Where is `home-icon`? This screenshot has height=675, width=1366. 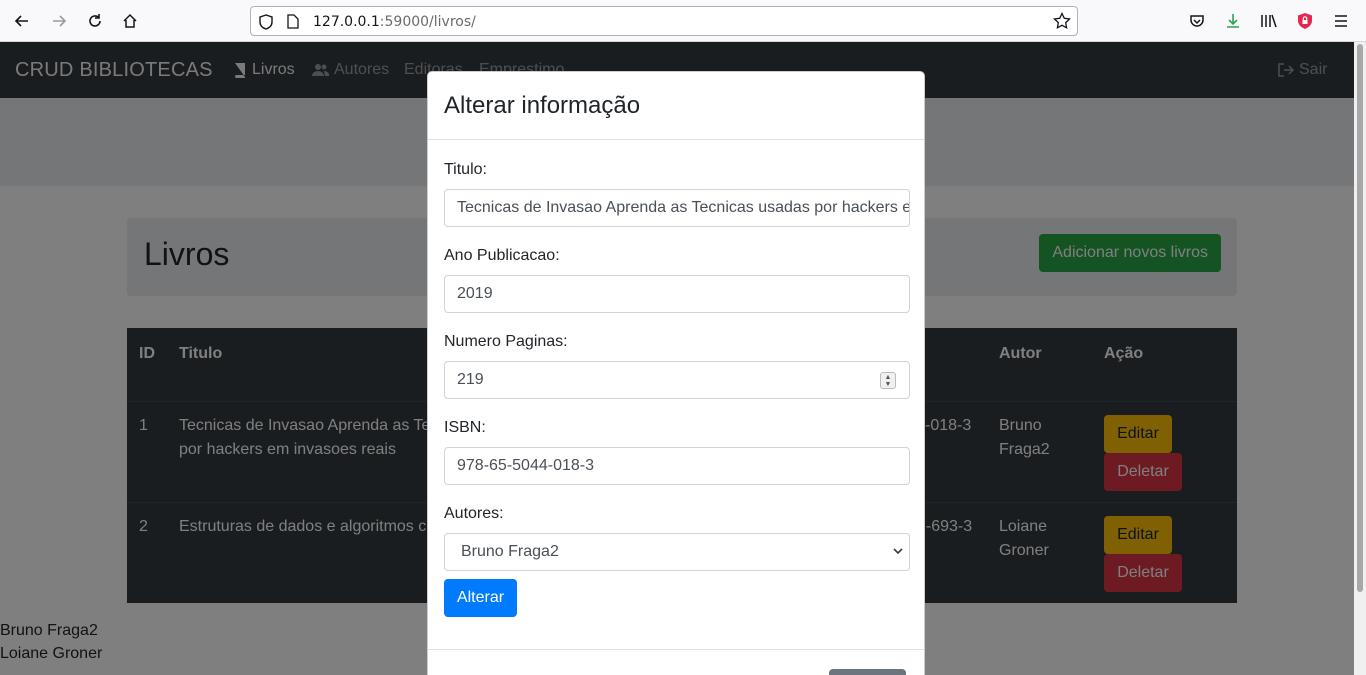 home-icon is located at coordinates (130, 20).